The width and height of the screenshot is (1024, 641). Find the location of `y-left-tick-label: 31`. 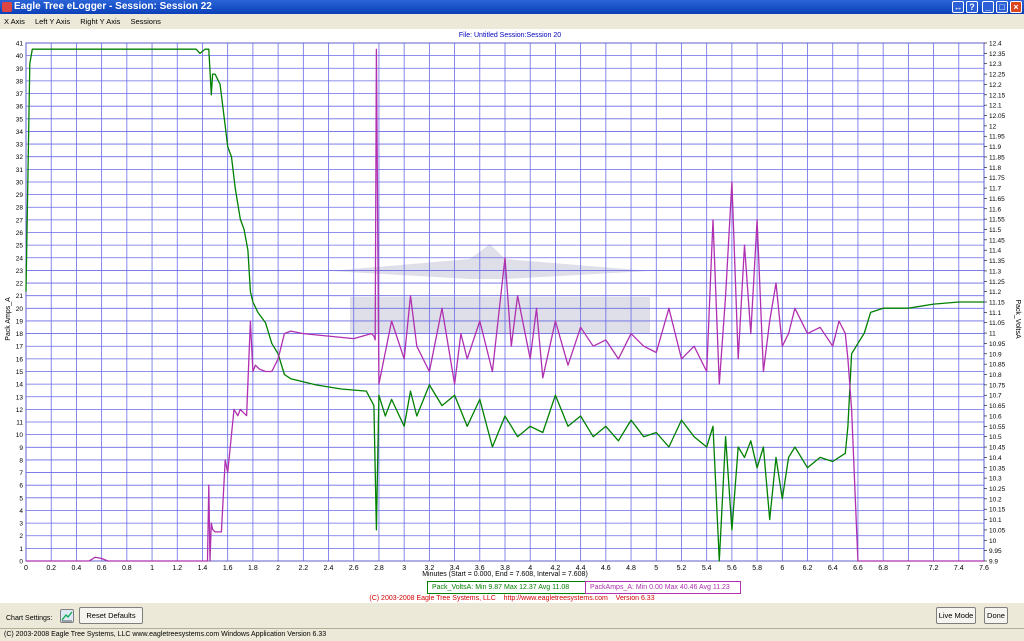

y-left-tick-label: 31 is located at coordinates (20, 170).